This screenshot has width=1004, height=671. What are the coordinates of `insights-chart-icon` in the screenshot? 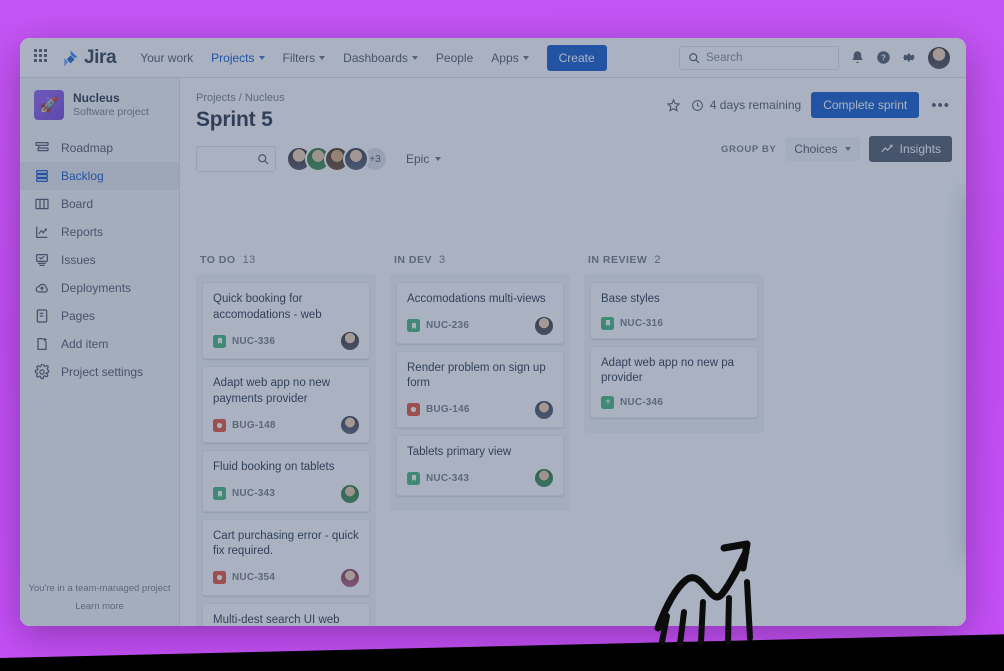 It's located at (886, 148).